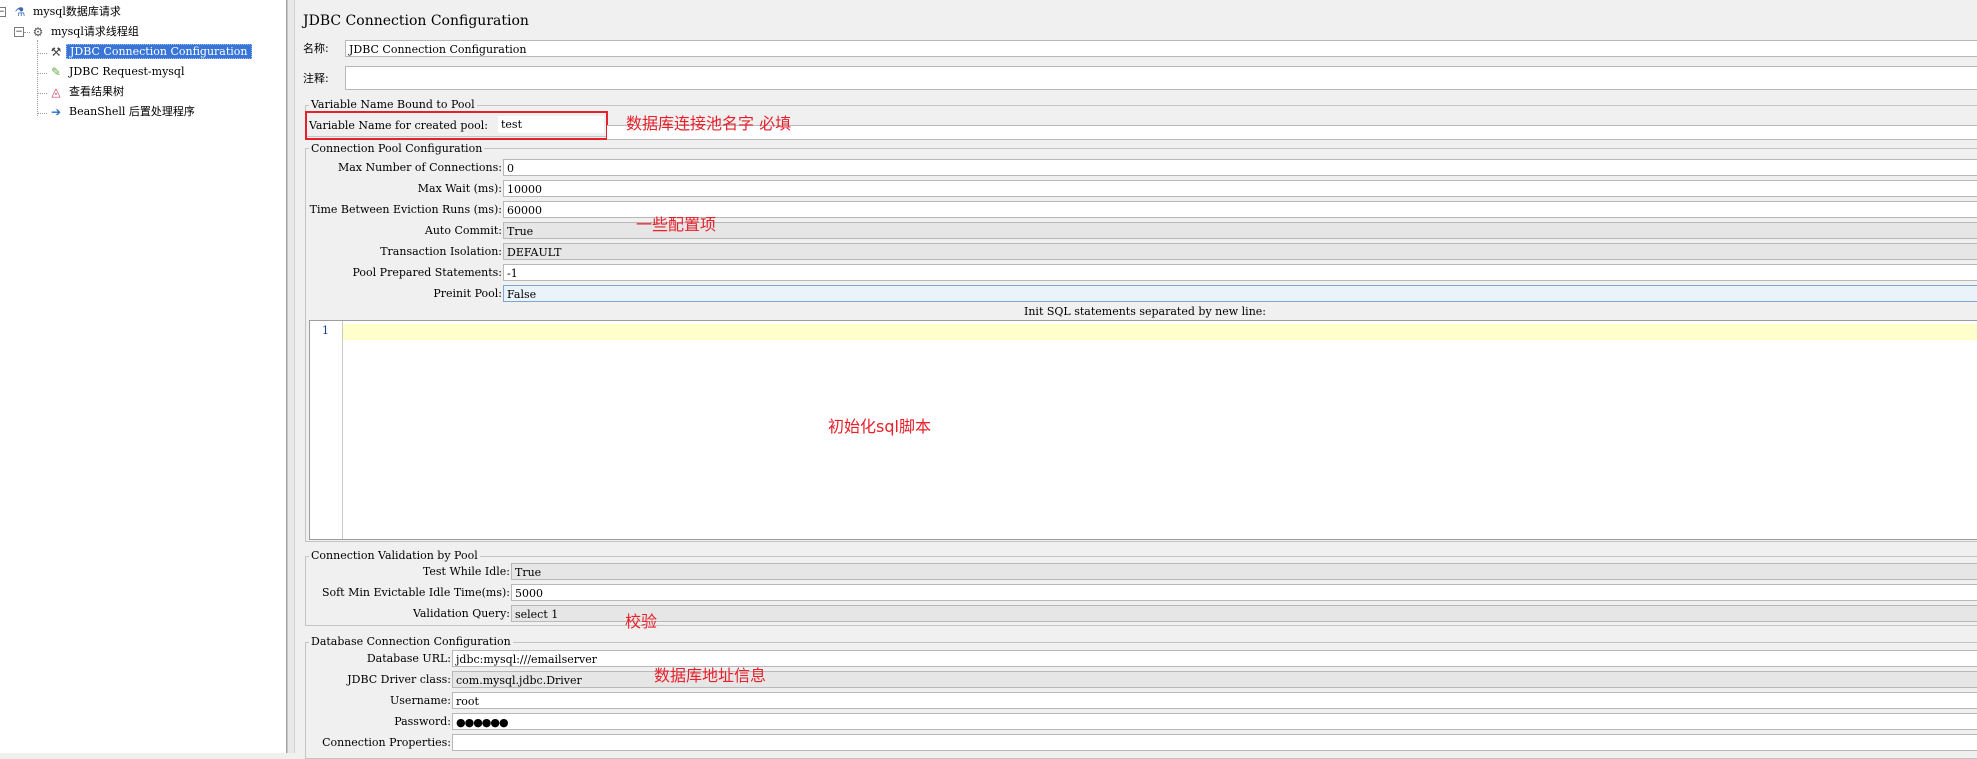 This screenshot has height=759, width=1977. Describe the element at coordinates (1160, 332) in the screenshot. I see `current-line-highlight` at that location.